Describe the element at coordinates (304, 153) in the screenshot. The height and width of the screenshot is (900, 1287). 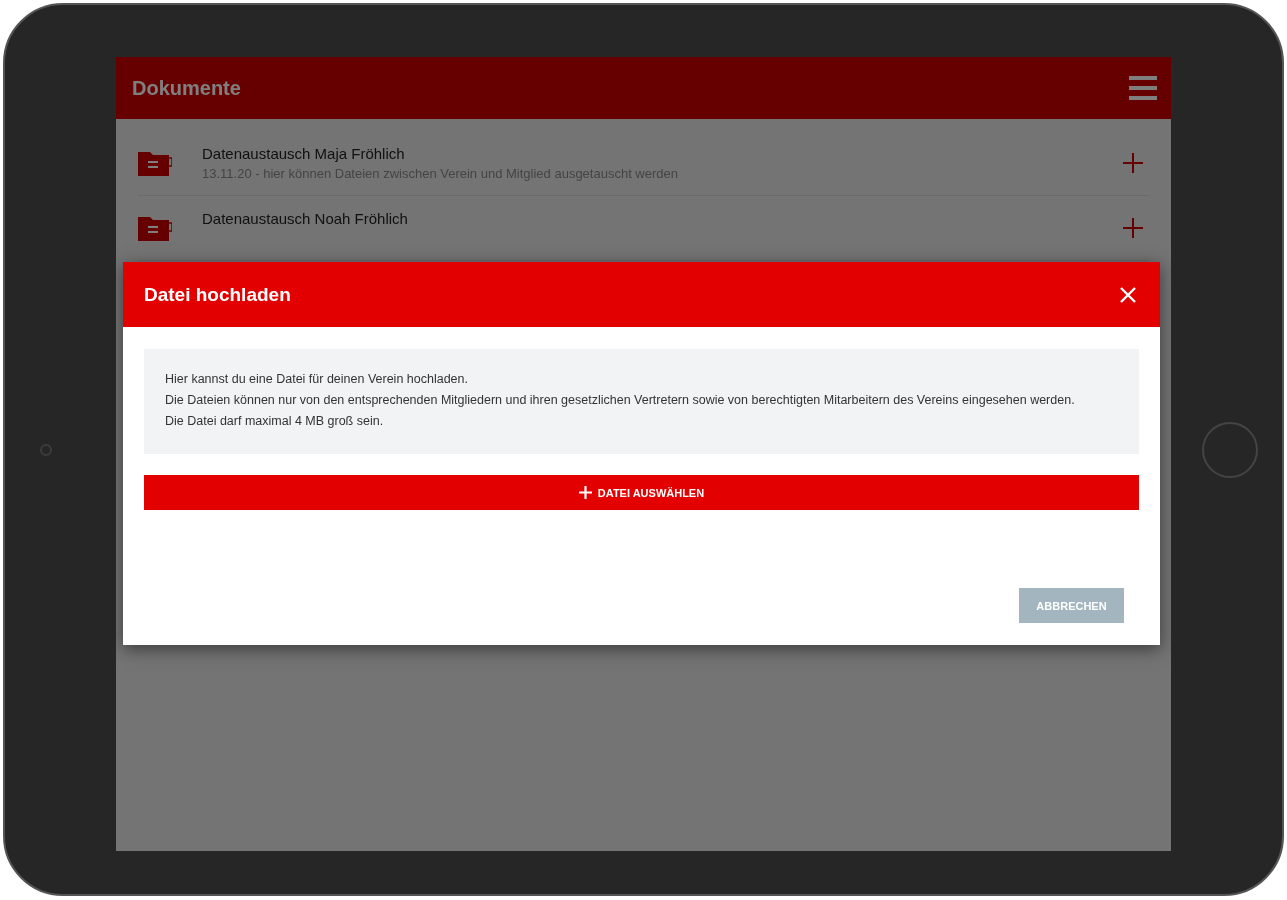
I see `document-title: Datenaustausch Maja Fröhlich` at that location.